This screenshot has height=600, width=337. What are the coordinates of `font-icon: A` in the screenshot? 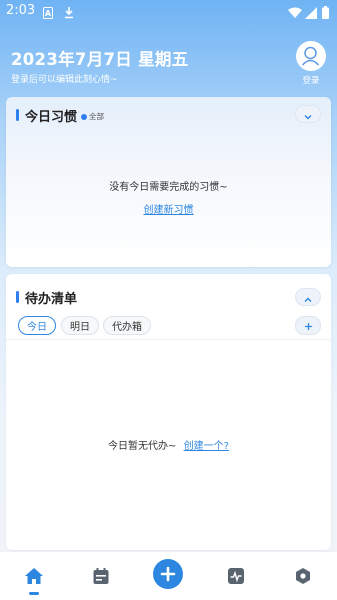 It's located at (48, 13).